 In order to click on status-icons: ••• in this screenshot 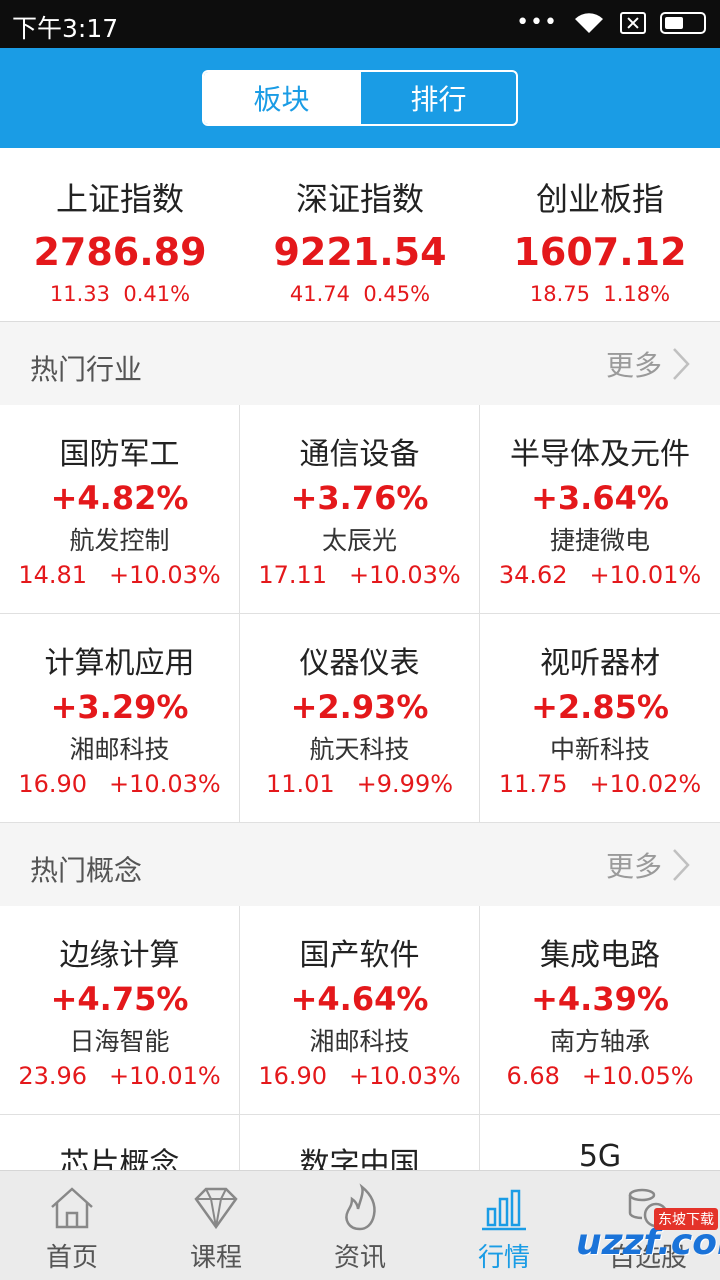, I will do `click(611, 22)`.